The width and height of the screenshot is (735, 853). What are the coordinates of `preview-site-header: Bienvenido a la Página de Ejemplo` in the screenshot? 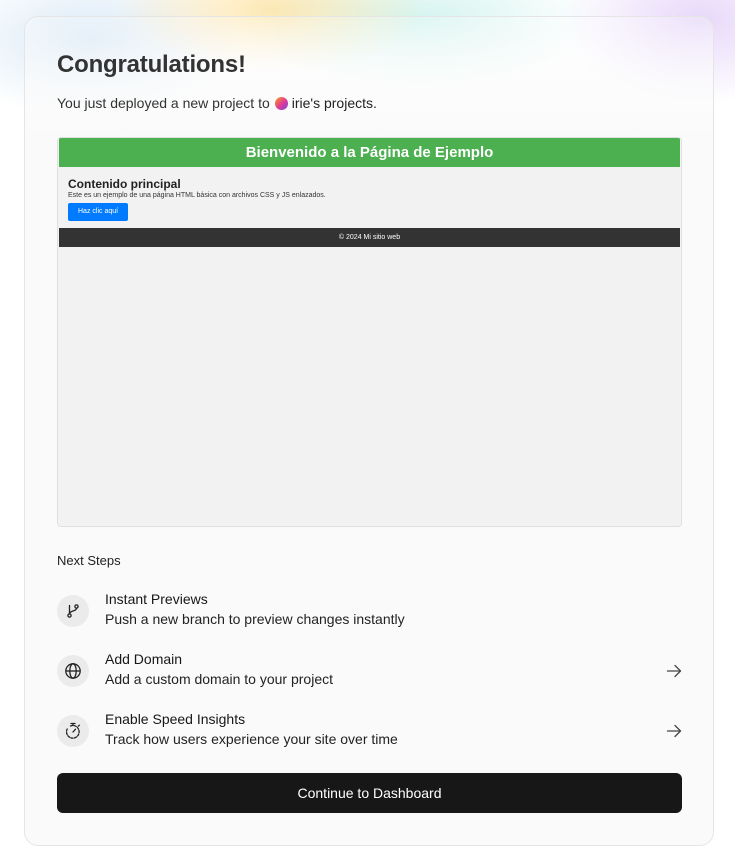 It's located at (369, 152).